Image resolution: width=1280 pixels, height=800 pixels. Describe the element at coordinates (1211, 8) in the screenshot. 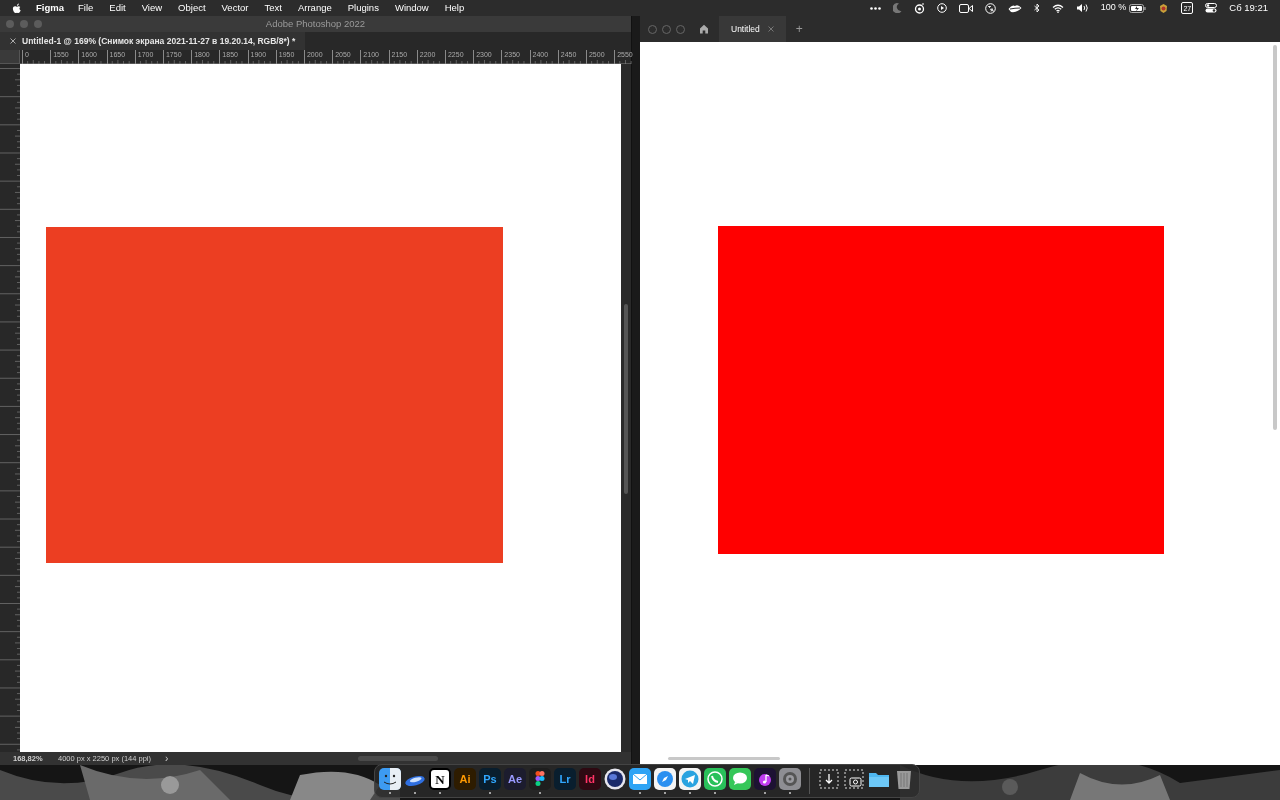

I see `control-center-icon` at that location.